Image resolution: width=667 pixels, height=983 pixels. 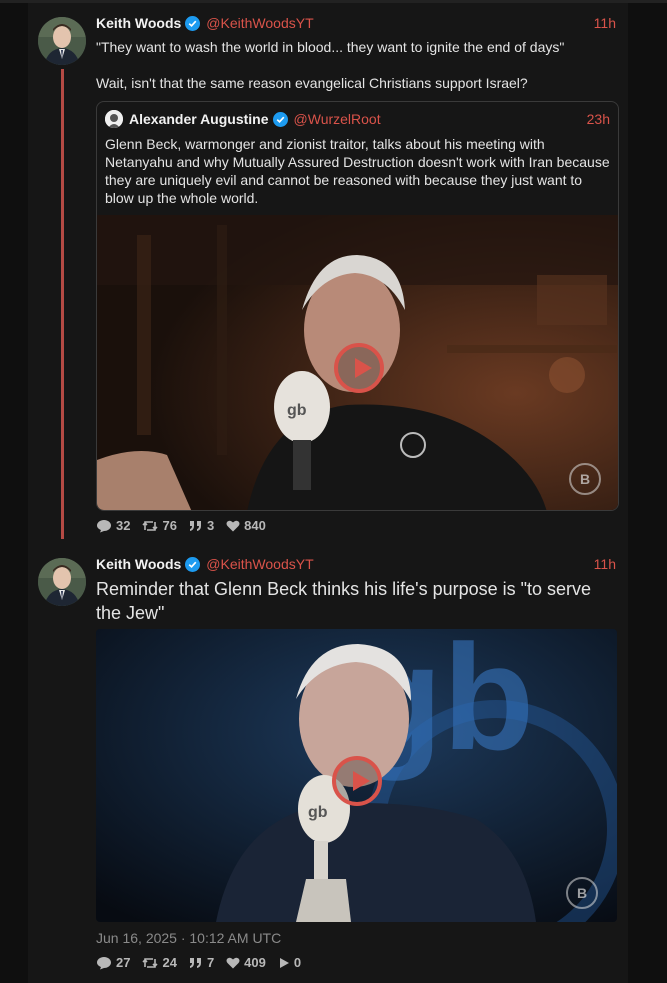 I want to click on retweet-stat: 76, so click(x=159, y=525).